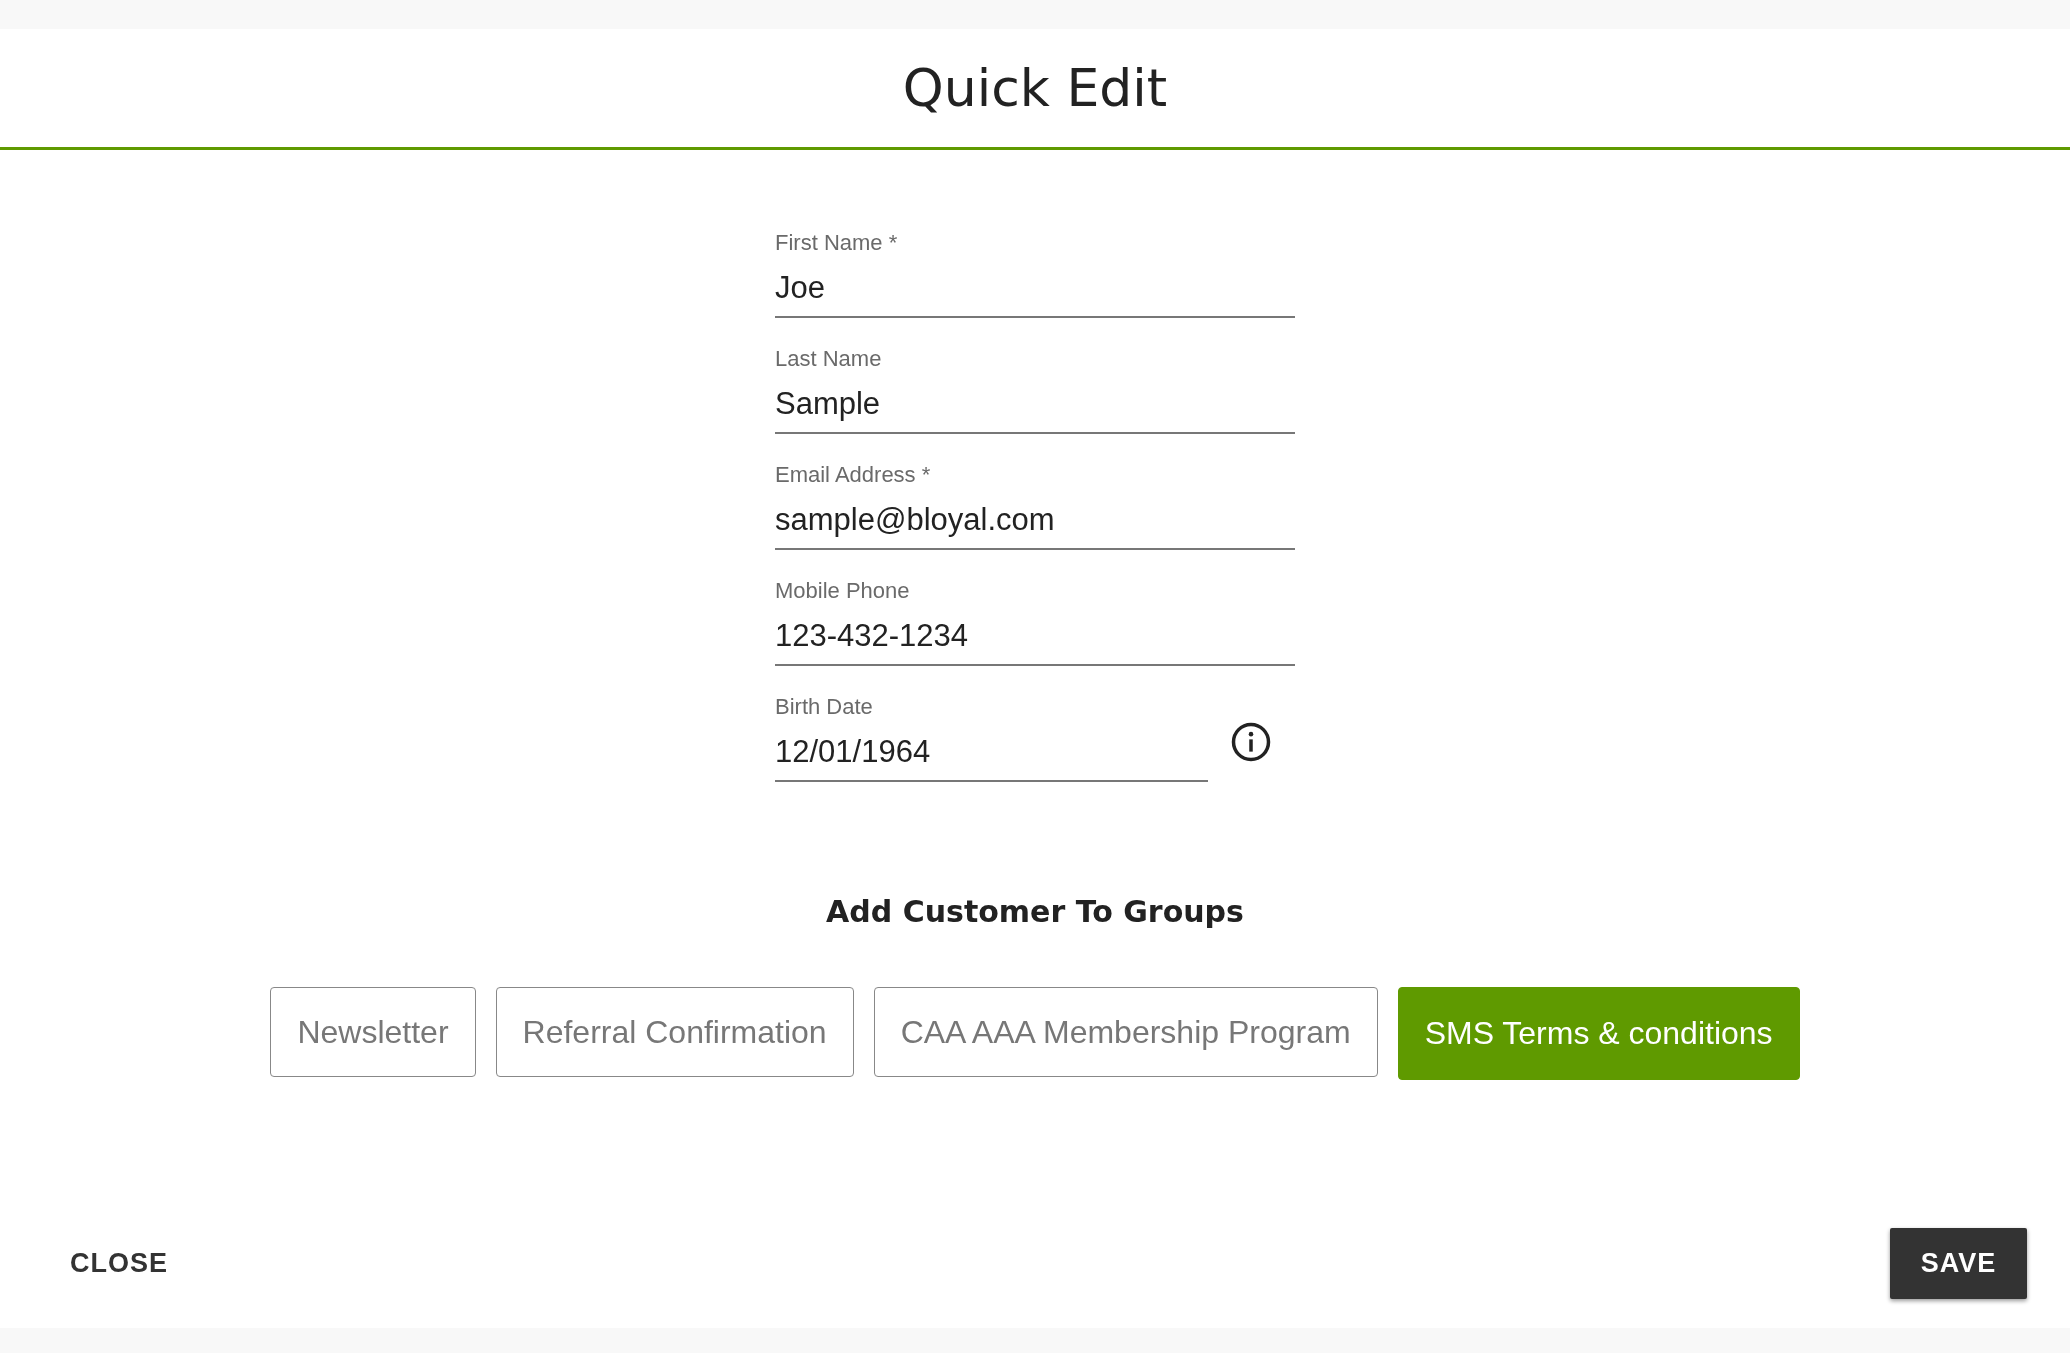 The width and height of the screenshot is (2070, 1353). Describe the element at coordinates (843, 591) in the screenshot. I see `field-label: Mobile Phone` at that location.